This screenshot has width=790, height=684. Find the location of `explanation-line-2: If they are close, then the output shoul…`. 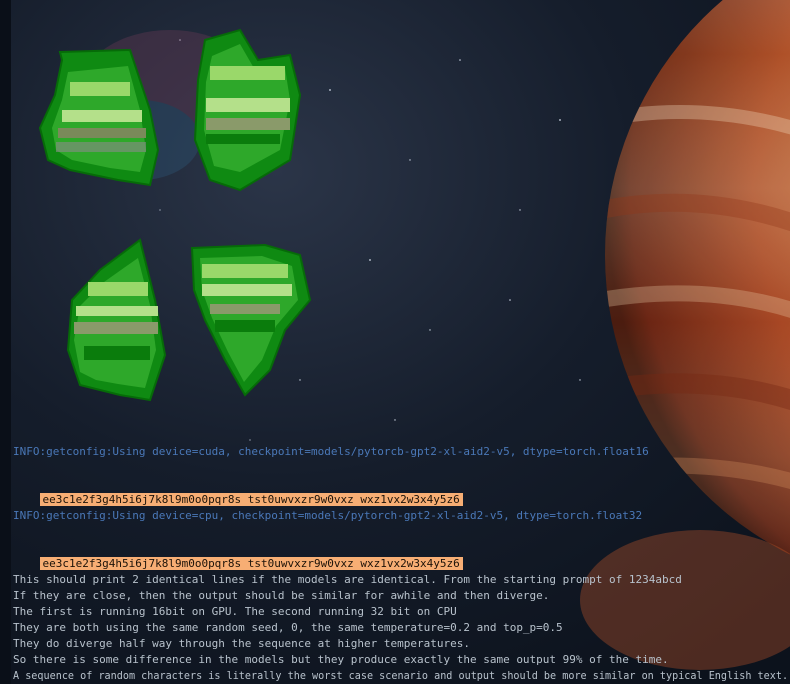

explanation-line-2: If they are close, then the output shoul… is located at coordinates (281, 595).